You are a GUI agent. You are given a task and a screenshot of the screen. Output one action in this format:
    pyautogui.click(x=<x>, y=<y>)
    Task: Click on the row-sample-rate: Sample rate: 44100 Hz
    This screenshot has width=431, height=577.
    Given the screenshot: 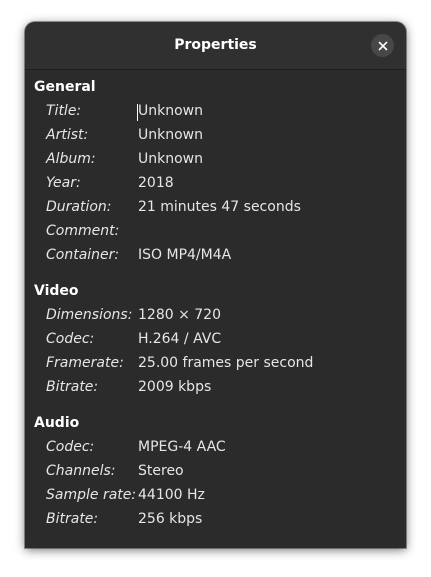 What is the action you would take?
    pyautogui.click(x=215, y=497)
    